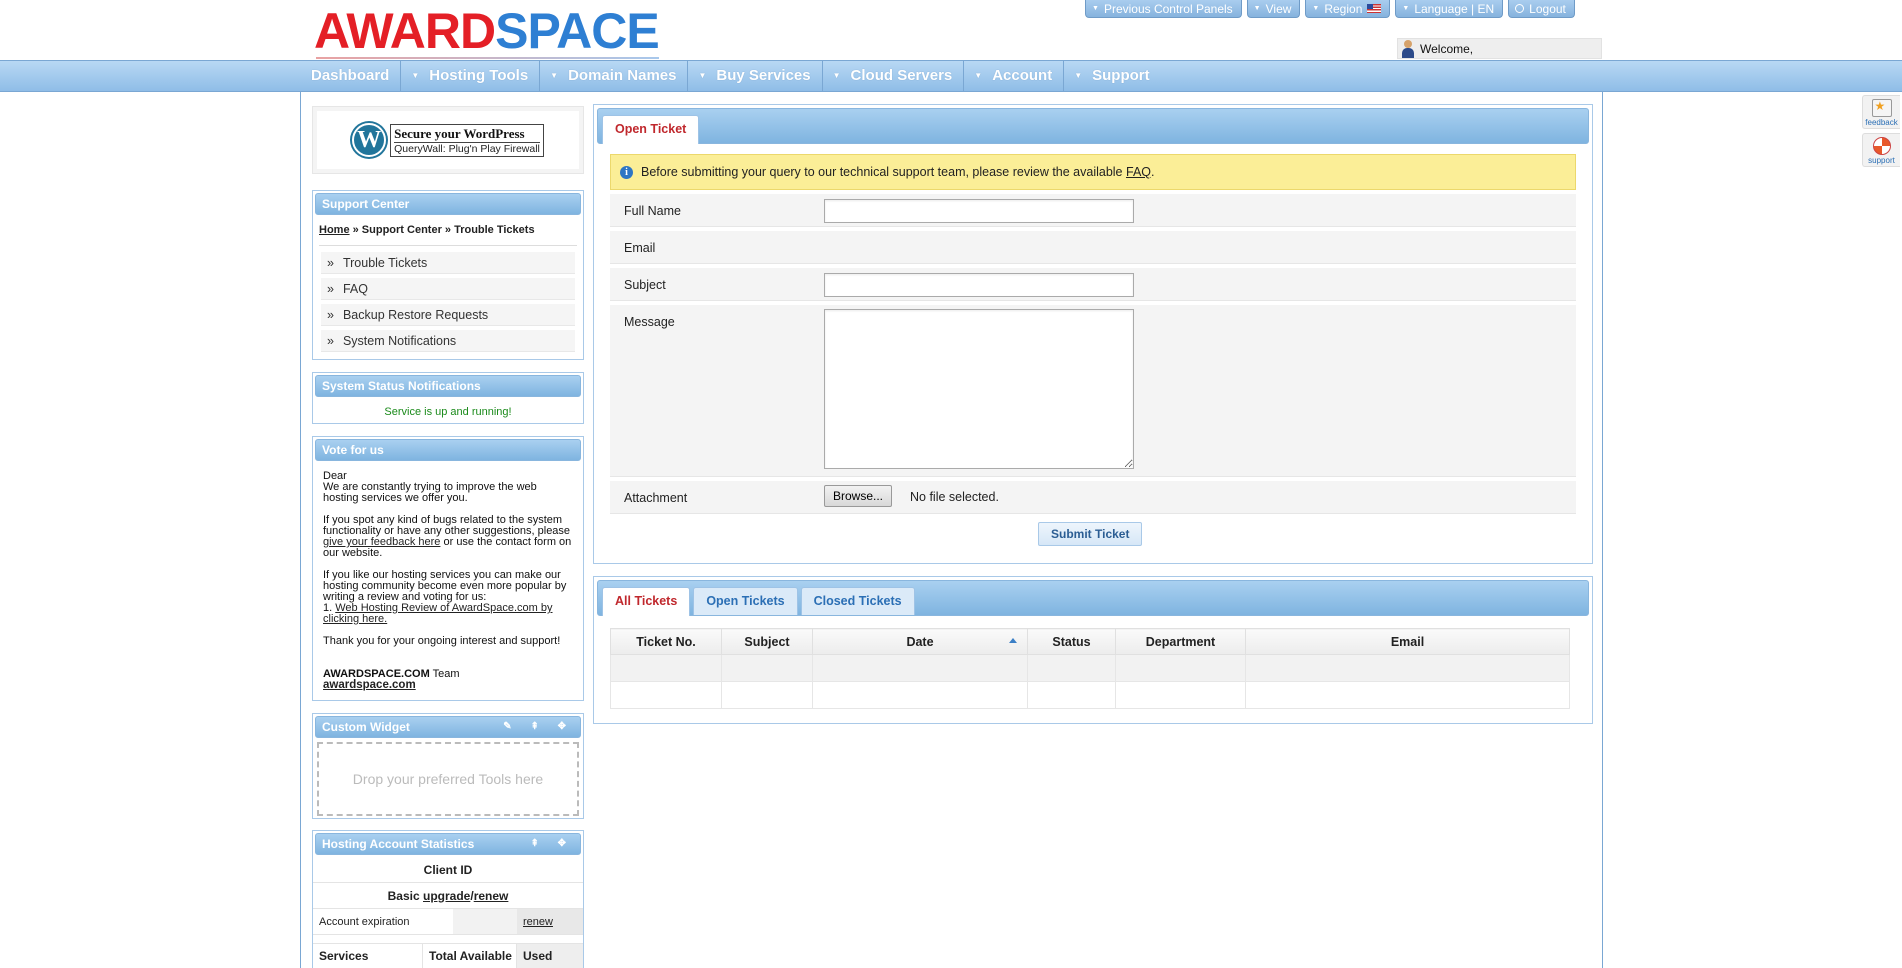 This screenshot has height=968, width=1902. Describe the element at coordinates (920, 641) in the screenshot. I see `col-date: Date` at that location.